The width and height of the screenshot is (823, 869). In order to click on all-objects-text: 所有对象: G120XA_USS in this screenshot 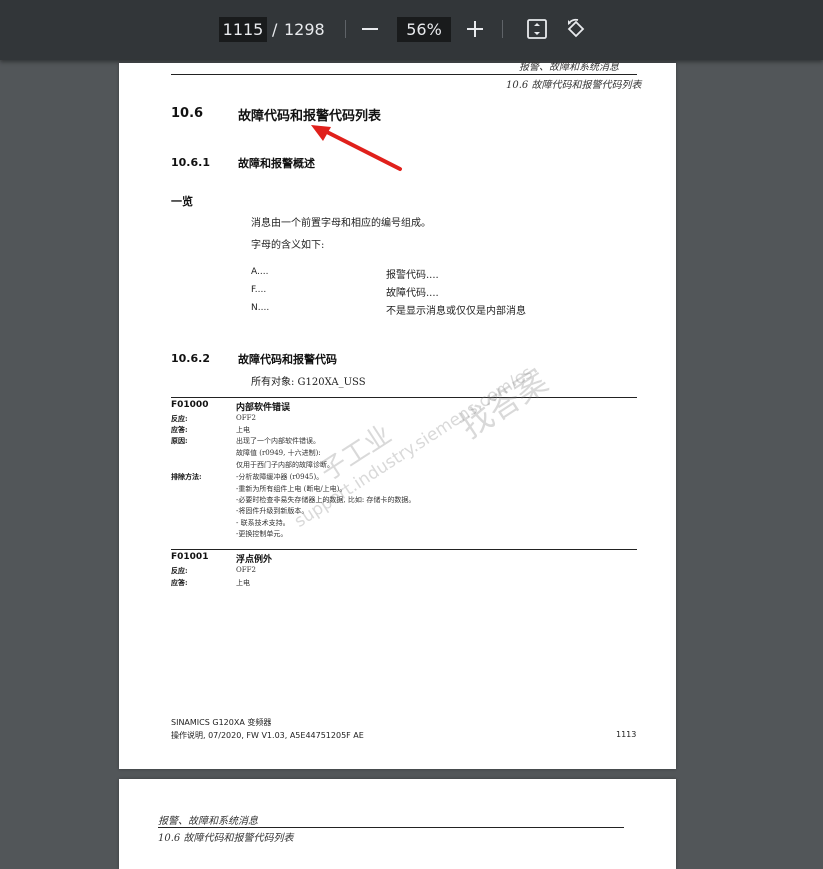, I will do `click(308, 382)`.